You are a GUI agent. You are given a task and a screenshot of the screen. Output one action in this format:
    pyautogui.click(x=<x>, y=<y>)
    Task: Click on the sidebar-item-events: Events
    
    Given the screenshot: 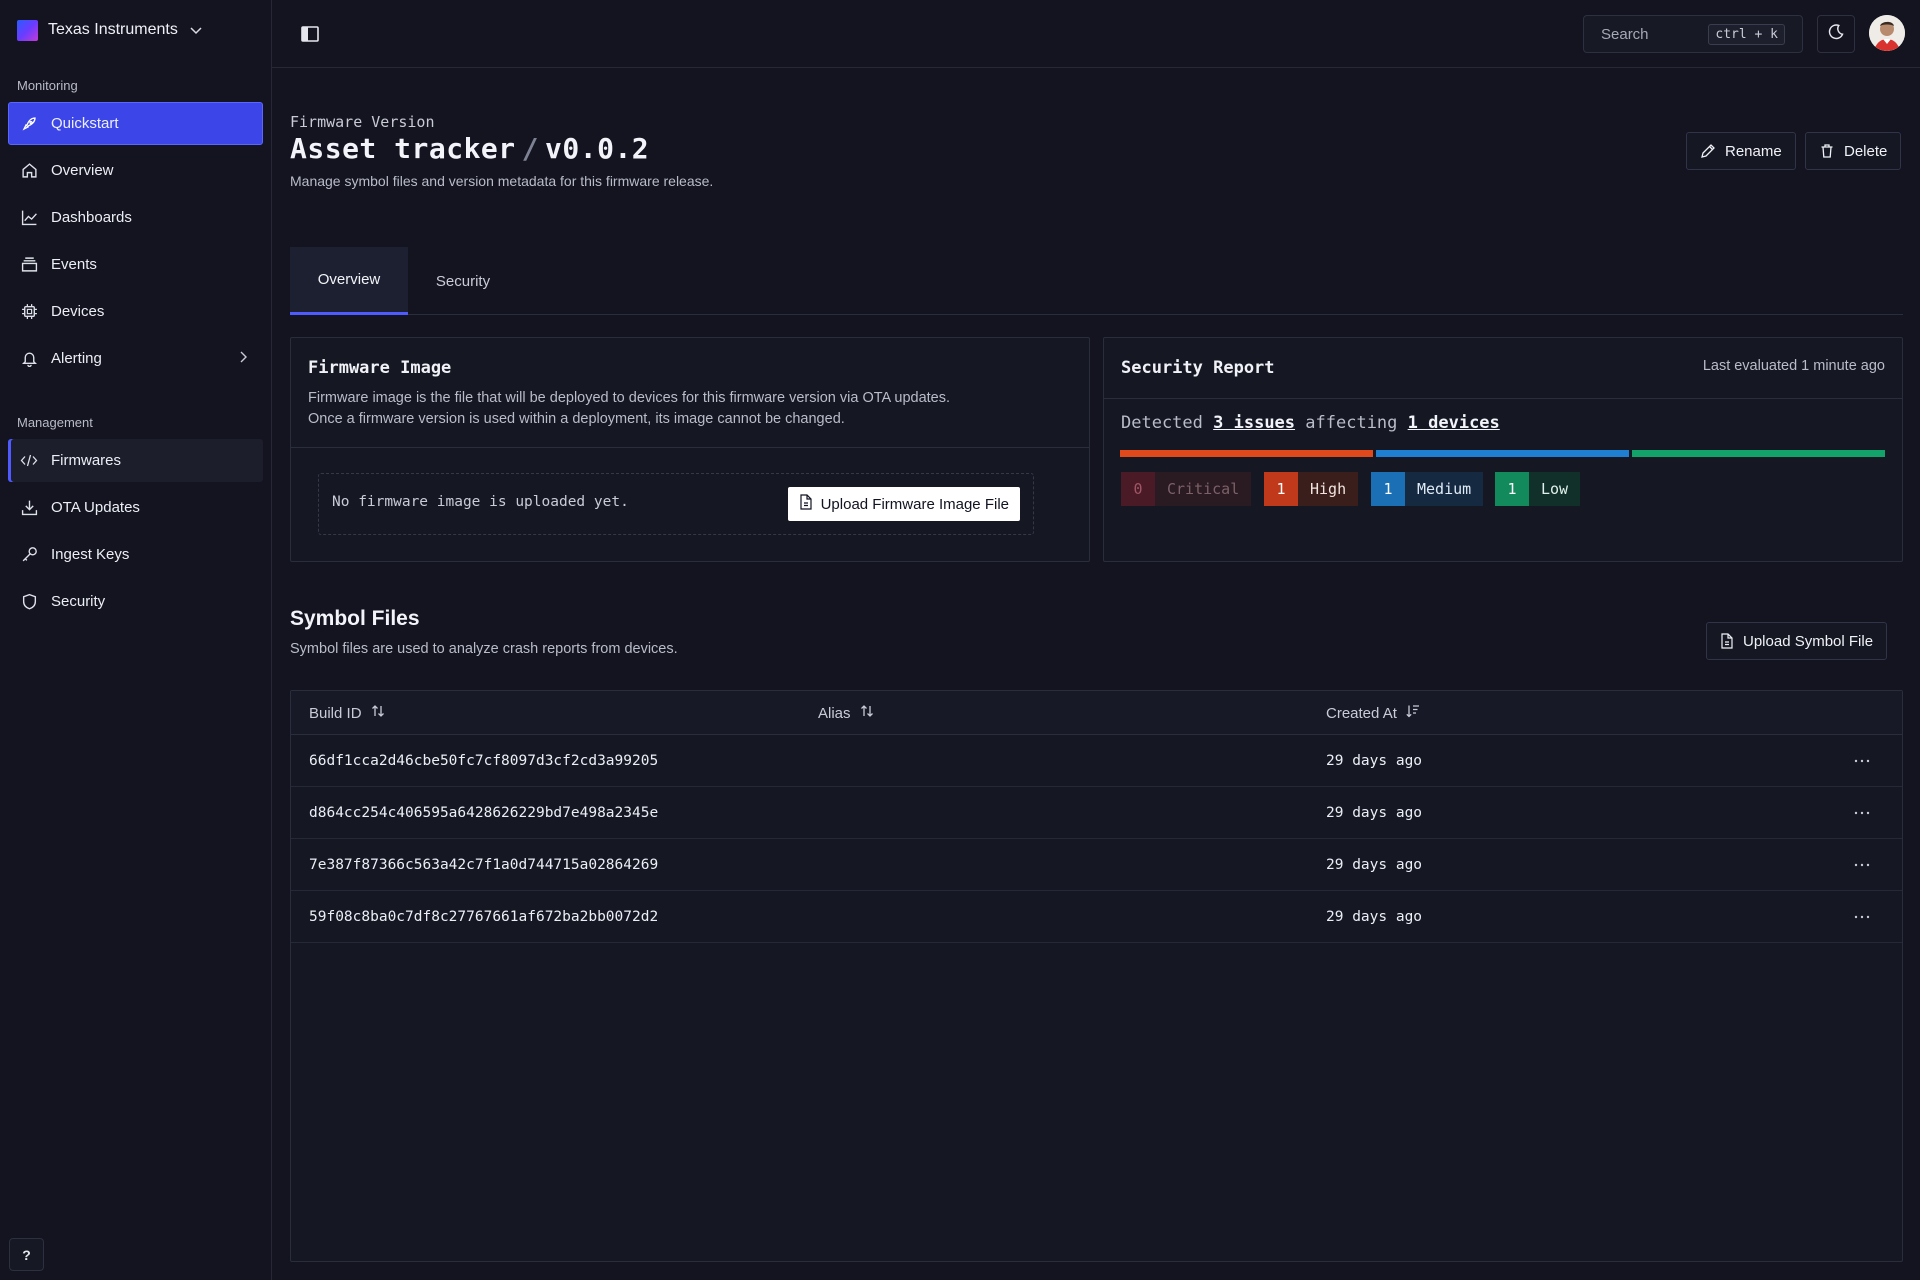 What is the action you would take?
    pyautogui.click(x=135, y=264)
    